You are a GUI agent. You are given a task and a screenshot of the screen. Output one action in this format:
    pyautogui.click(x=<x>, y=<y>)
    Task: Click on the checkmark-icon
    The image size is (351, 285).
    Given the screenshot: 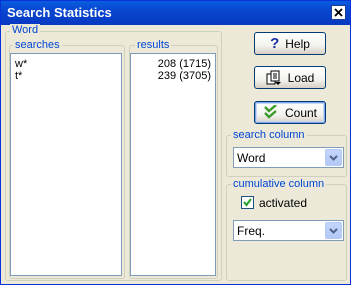 What is the action you would take?
    pyautogui.click(x=247, y=202)
    